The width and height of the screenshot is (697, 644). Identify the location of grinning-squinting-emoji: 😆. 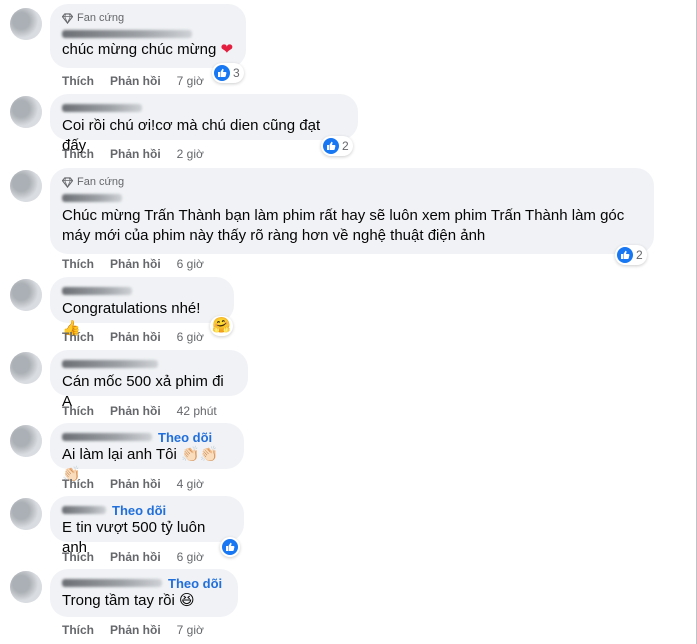
(187, 600).